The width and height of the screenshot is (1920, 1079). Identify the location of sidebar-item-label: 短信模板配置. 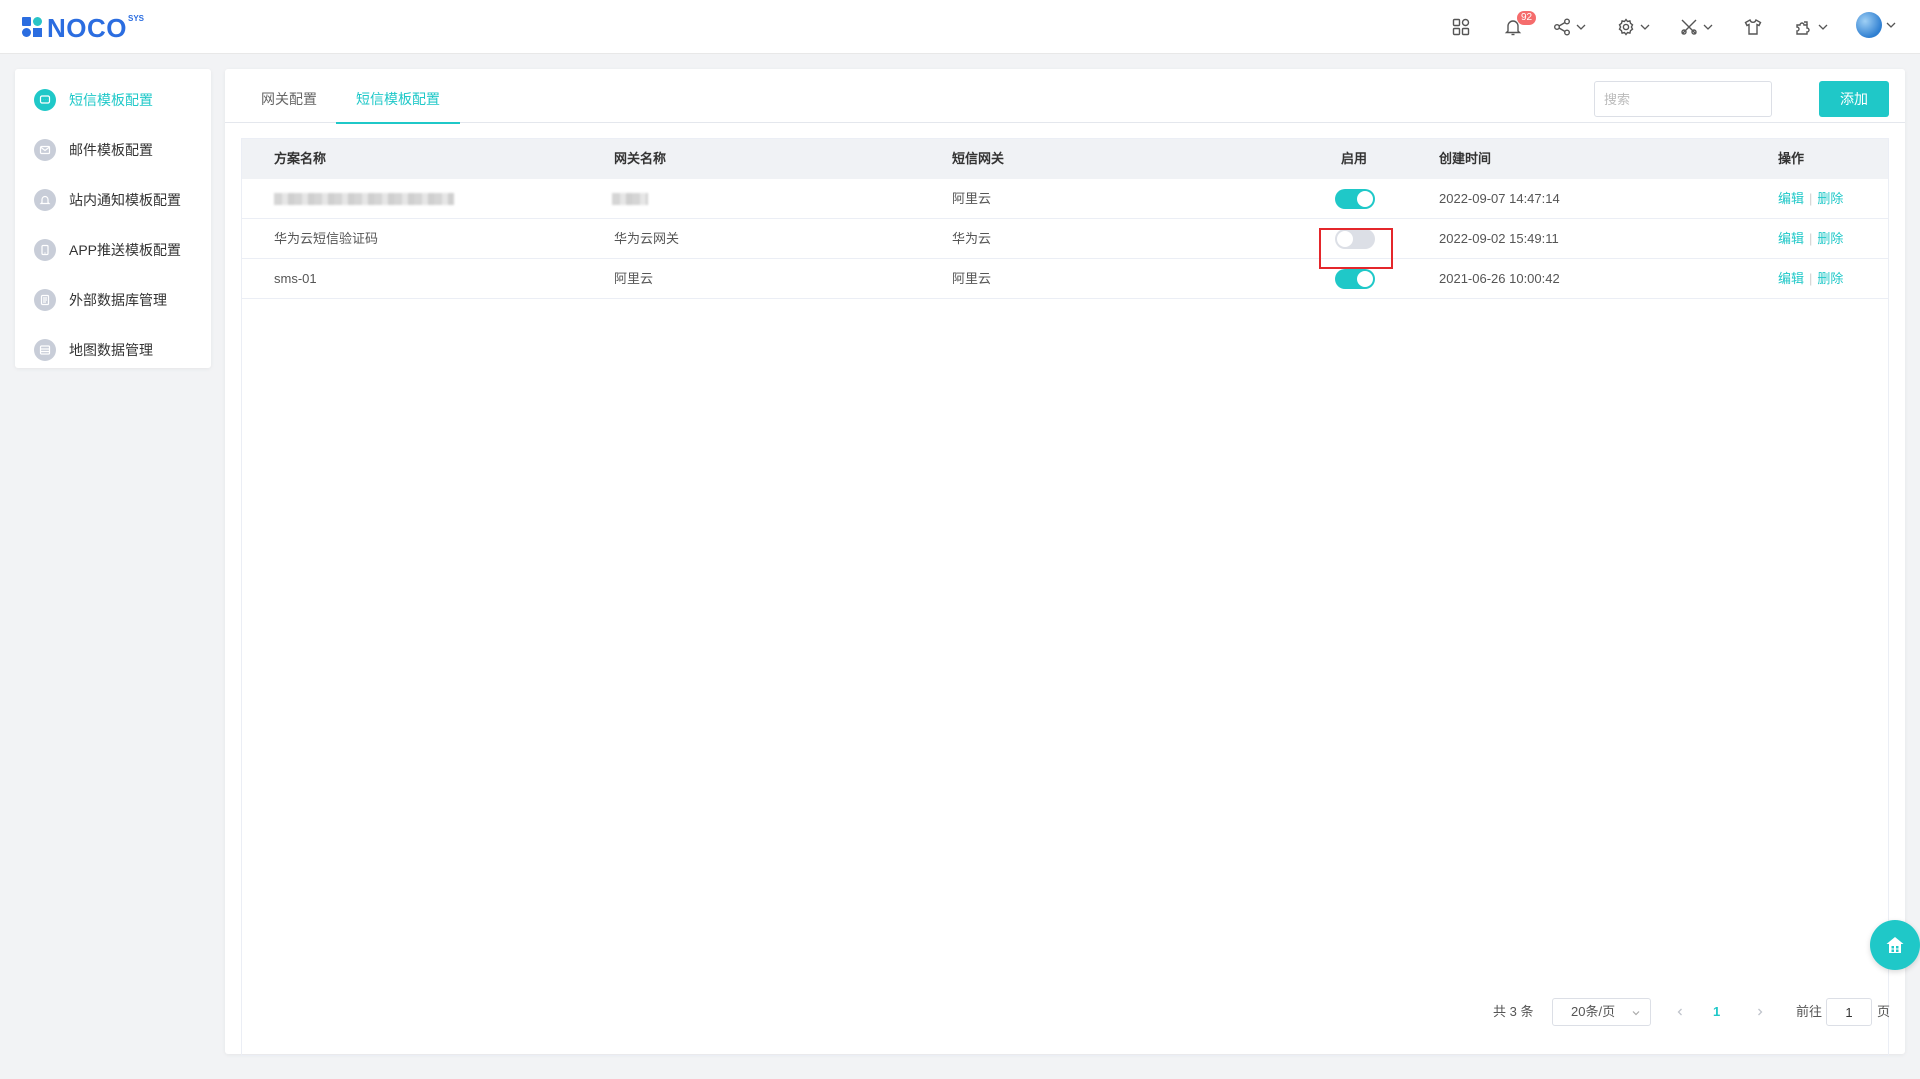
(111, 100).